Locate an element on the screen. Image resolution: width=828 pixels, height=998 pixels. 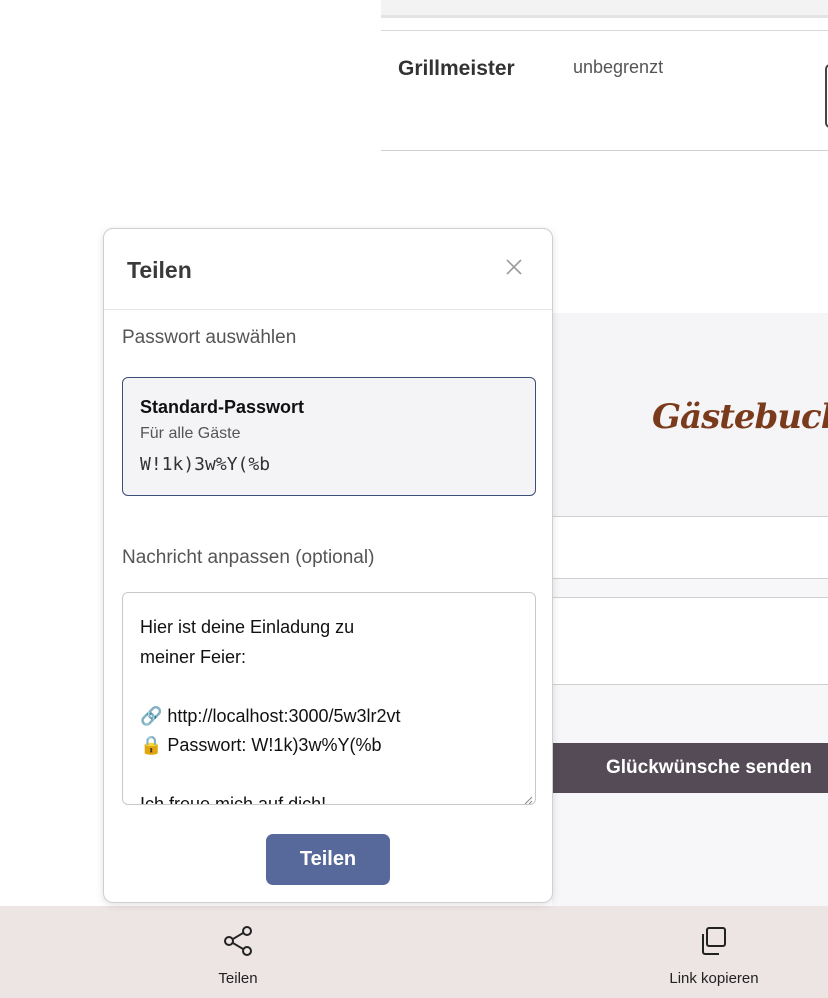
dialog-header: Teilen is located at coordinates (328, 269).